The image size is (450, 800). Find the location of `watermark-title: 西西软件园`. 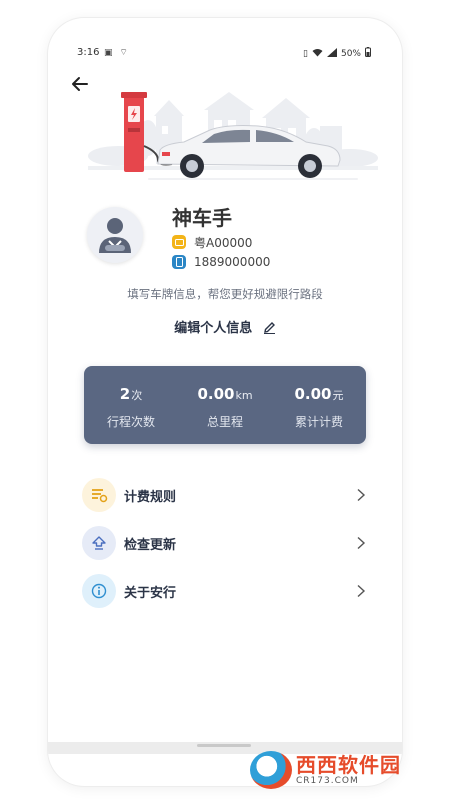

watermark-title: 西西软件园 is located at coordinates (348, 765).